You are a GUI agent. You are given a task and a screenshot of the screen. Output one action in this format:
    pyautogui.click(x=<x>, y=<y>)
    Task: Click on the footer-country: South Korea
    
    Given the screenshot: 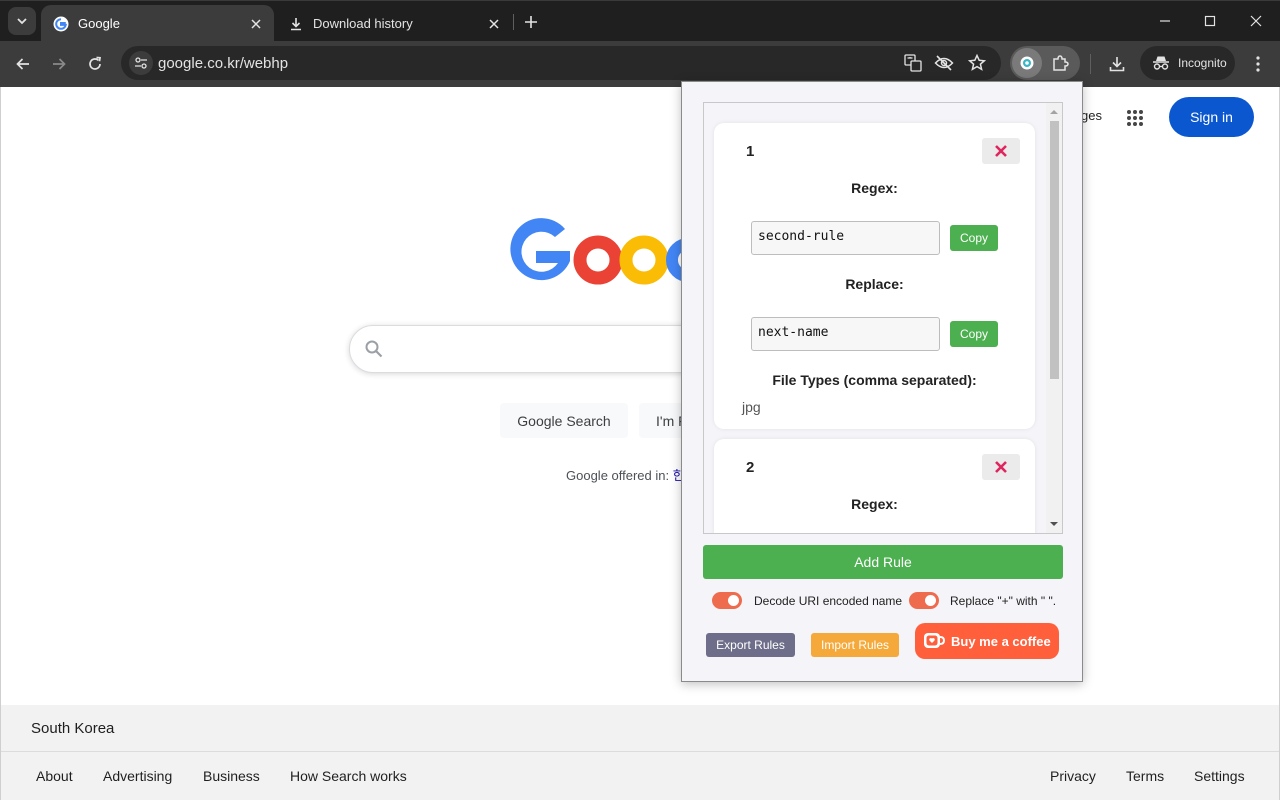 What is the action you would take?
    pyautogui.click(x=640, y=728)
    